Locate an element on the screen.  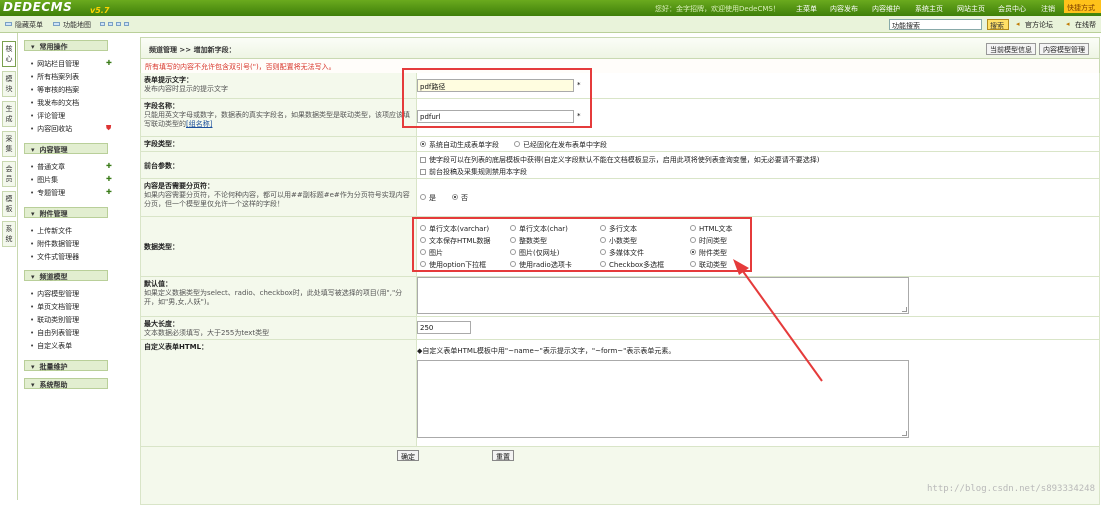
group-help: ▾系统帮助 is located at coordinates (66, 383).